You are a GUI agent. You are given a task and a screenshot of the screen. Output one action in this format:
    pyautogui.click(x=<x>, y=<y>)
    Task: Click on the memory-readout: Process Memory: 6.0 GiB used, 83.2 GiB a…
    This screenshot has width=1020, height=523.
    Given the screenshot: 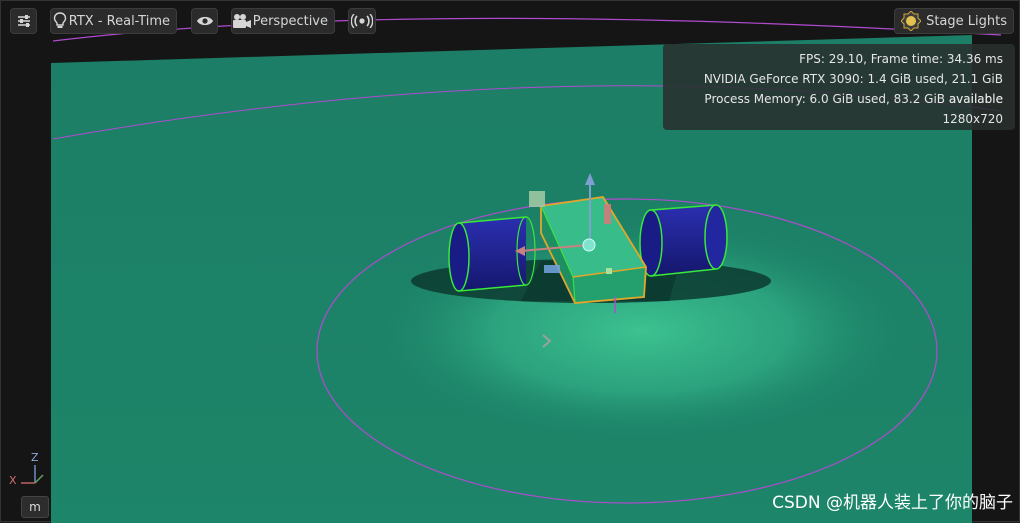 What is the action you would take?
    pyautogui.click(x=853, y=99)
    